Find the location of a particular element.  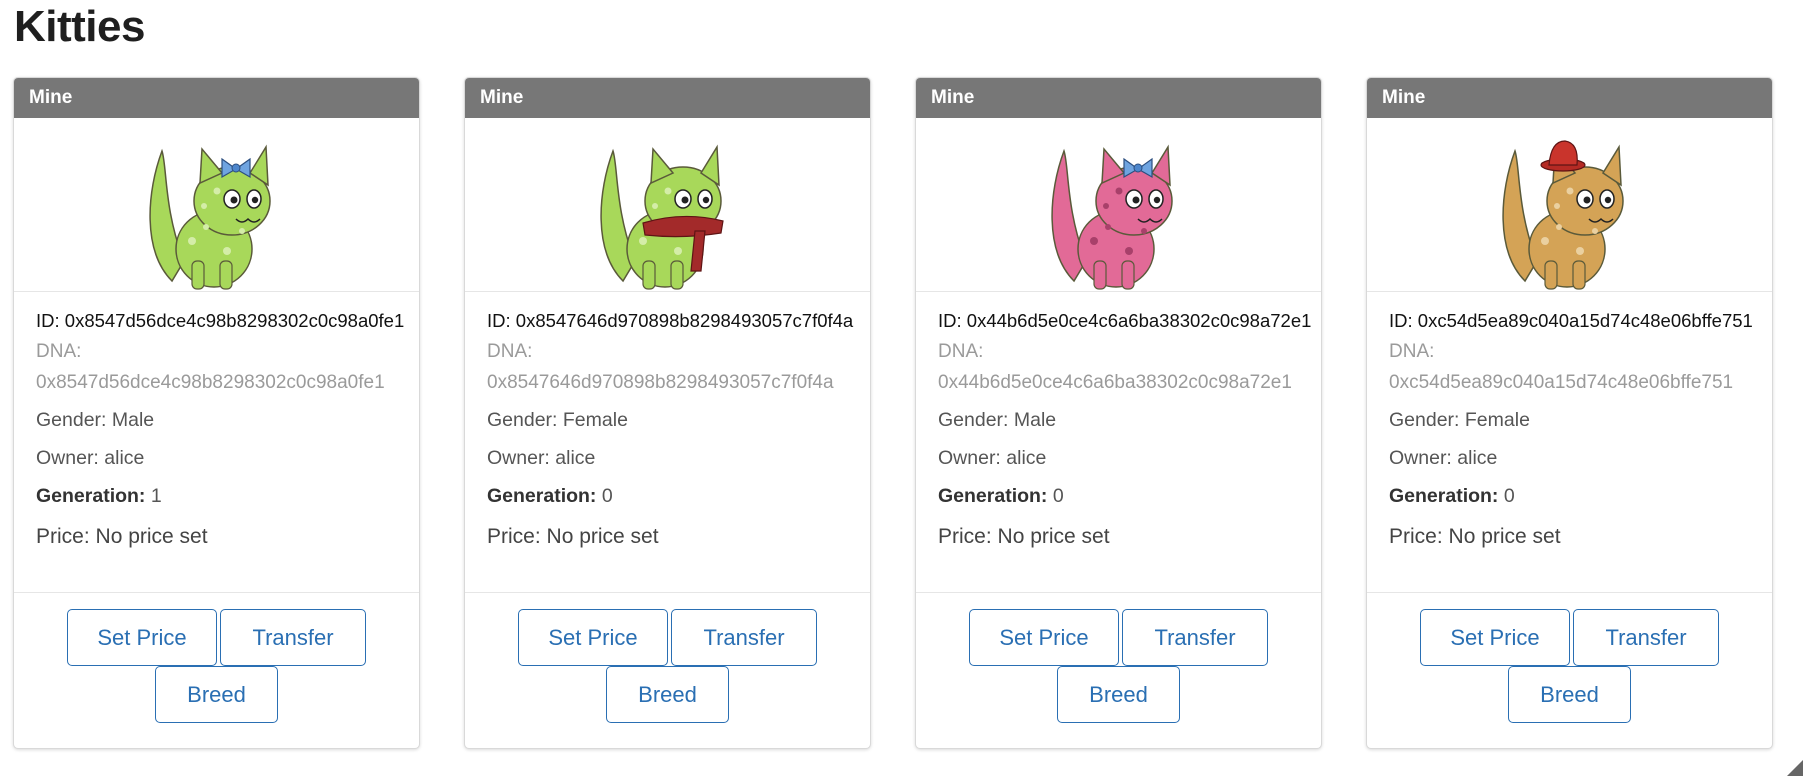

kitty-dna: DNA: 0x44b6d5e0ce4c6a6ba38302c0c98a72e1 is located at coordinates (1115, 367).